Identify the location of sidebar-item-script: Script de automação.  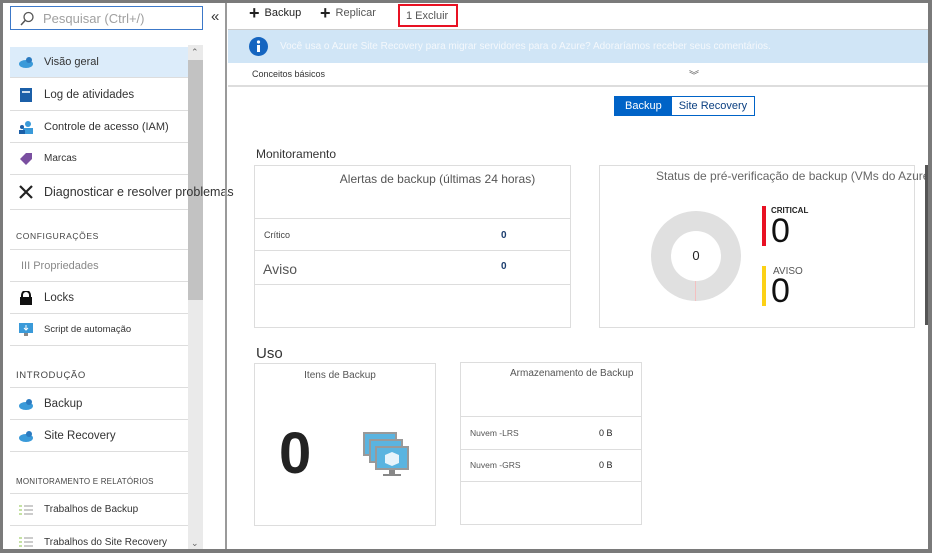
(99, 330).